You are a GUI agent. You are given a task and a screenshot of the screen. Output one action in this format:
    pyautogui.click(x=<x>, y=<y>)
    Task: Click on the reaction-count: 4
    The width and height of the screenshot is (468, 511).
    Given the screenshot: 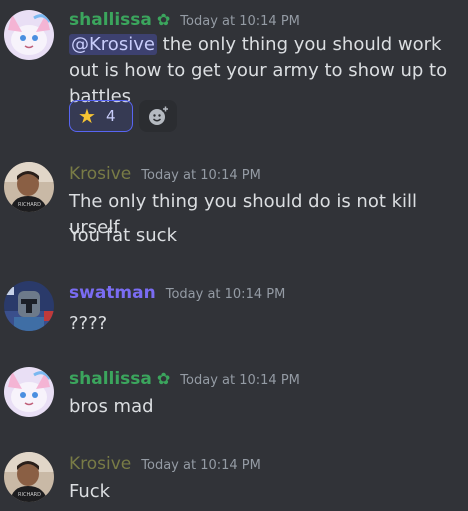 What is the action you would take?
    pyautogui.click(x=110, y=116)
    